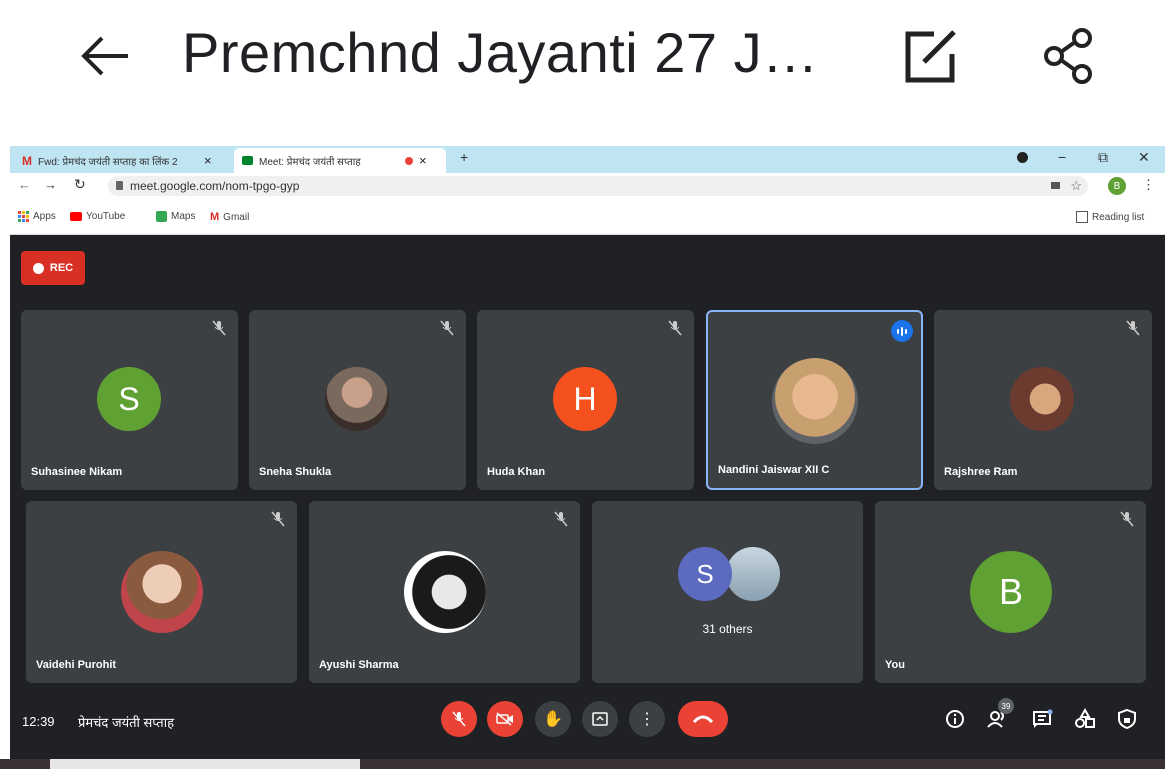  I want to click on maps-icon, so click(161, 216).